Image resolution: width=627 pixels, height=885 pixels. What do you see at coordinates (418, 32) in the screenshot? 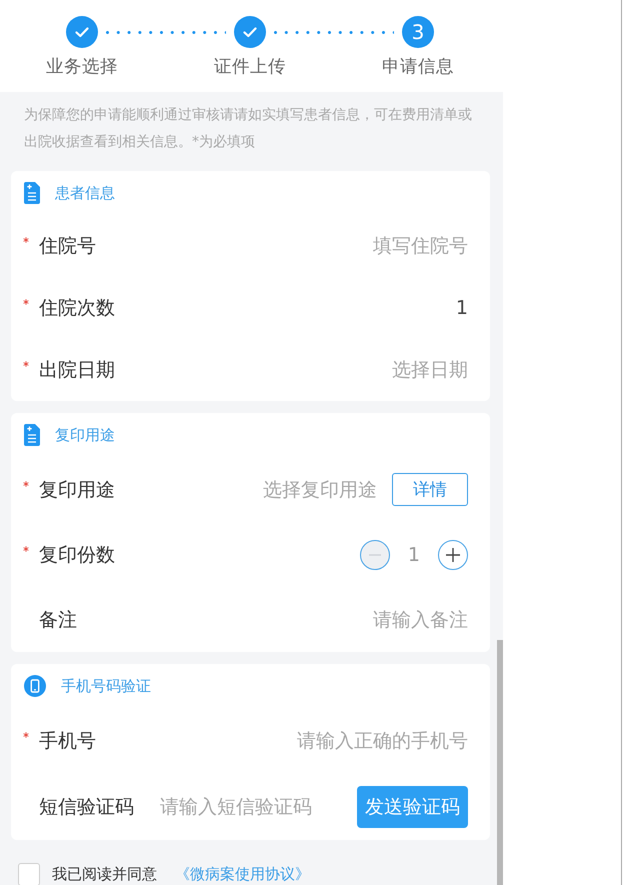
I see `step-number: 3` at bounding box center [418, 32].